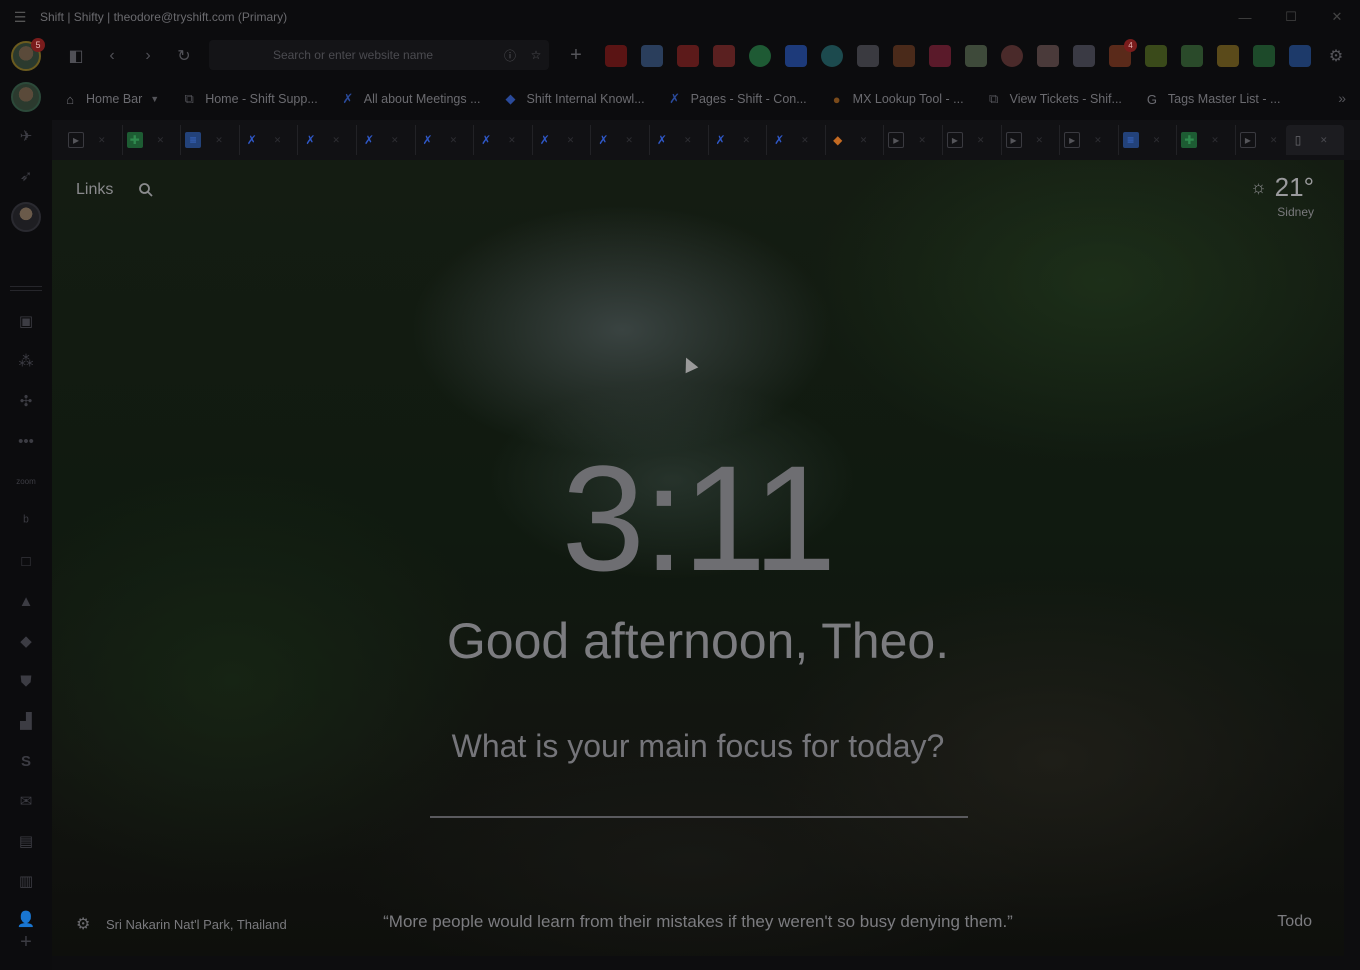 This screenshot has height=970, width=1360. What do you see at coordinates (26, 441) in the screenshot?
I see `dots-app-icon: •••` at bounding box center [26, 441].